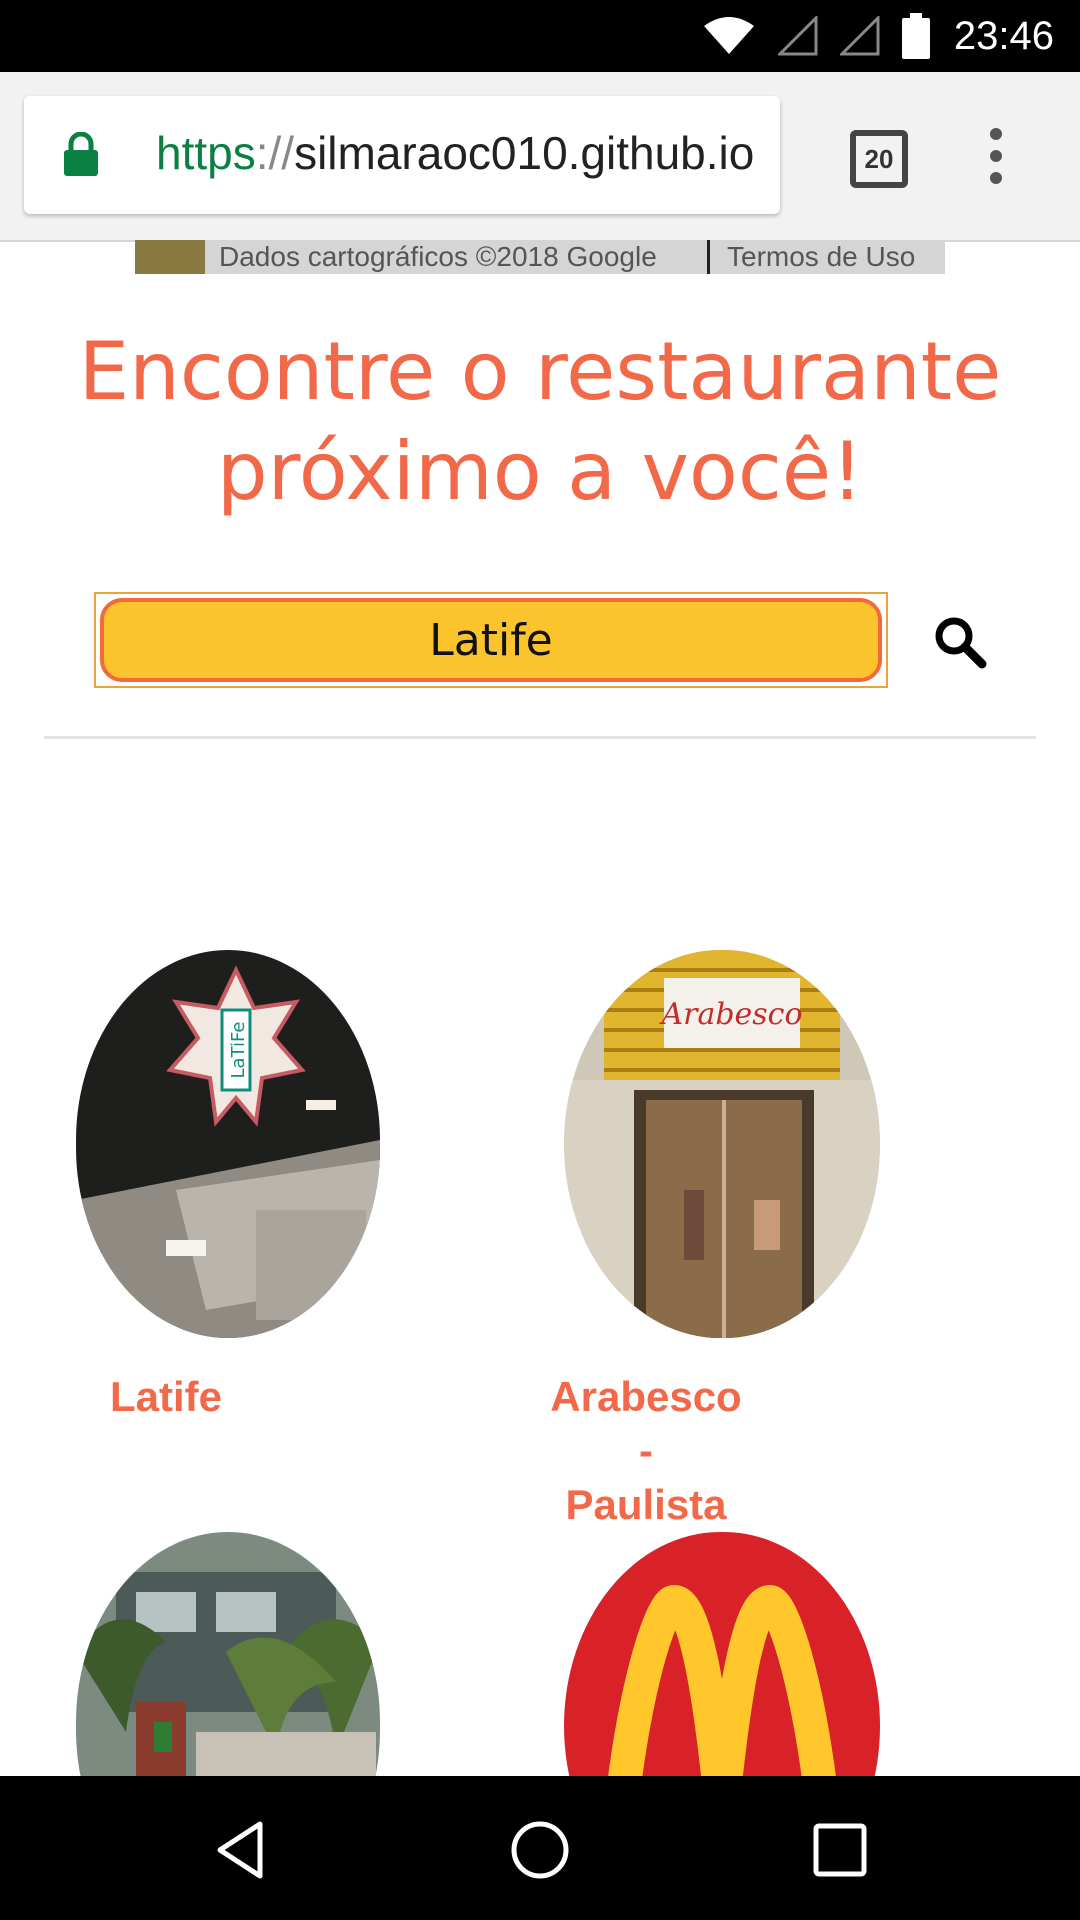 This screenshot has width=1080, height=1920. Describe the element at coordinates (206, 153) in the screenshot. I see `url-scheme: https` at that location.